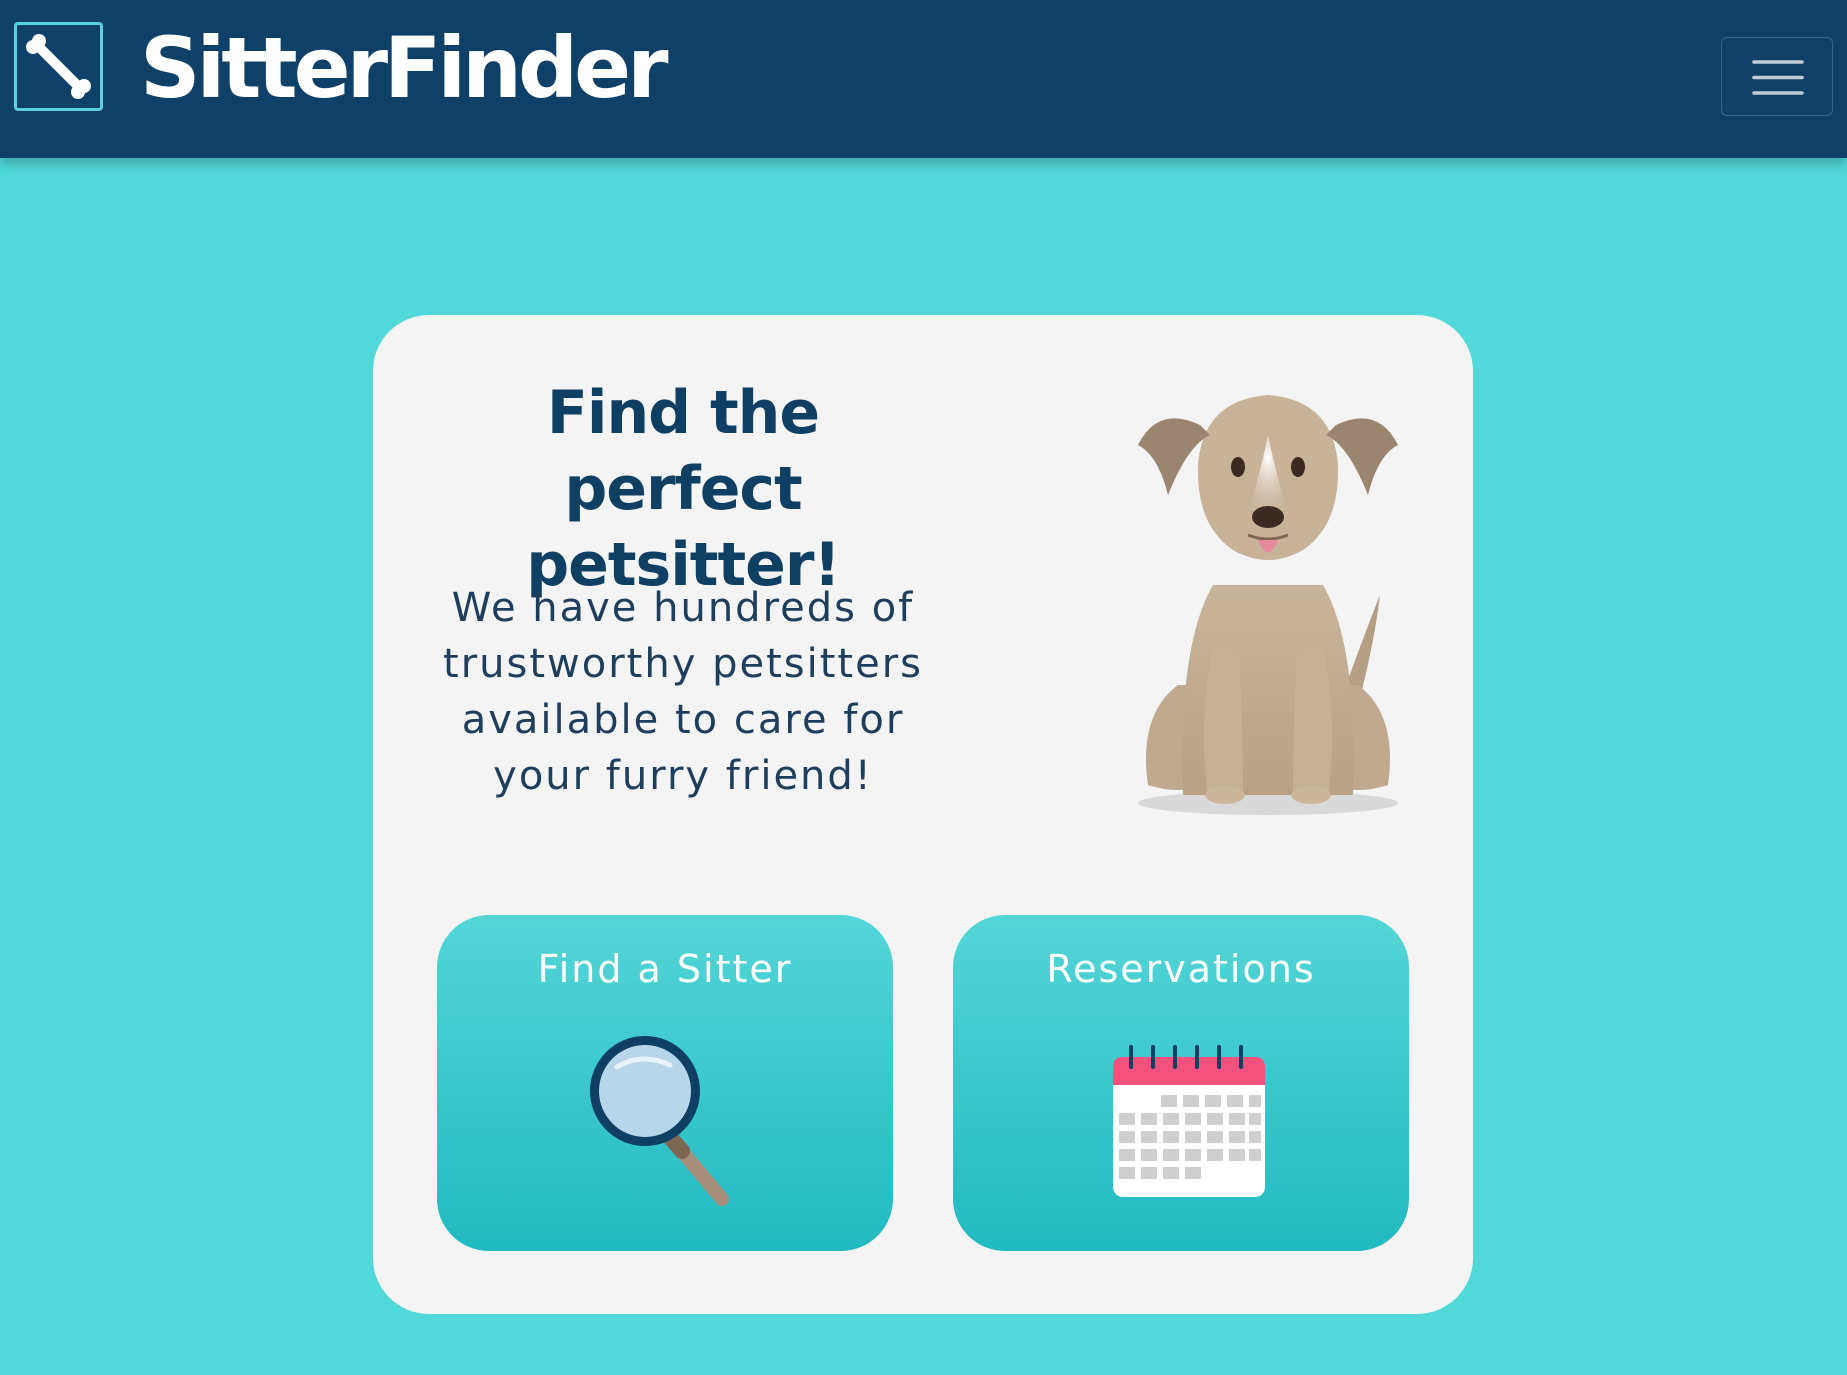 The width and height of the screenshot is (1847, 1375). Describe the element at coordinates (923, 79) in the screenshot. I see `top-navbar: SitterFinder` at that location.